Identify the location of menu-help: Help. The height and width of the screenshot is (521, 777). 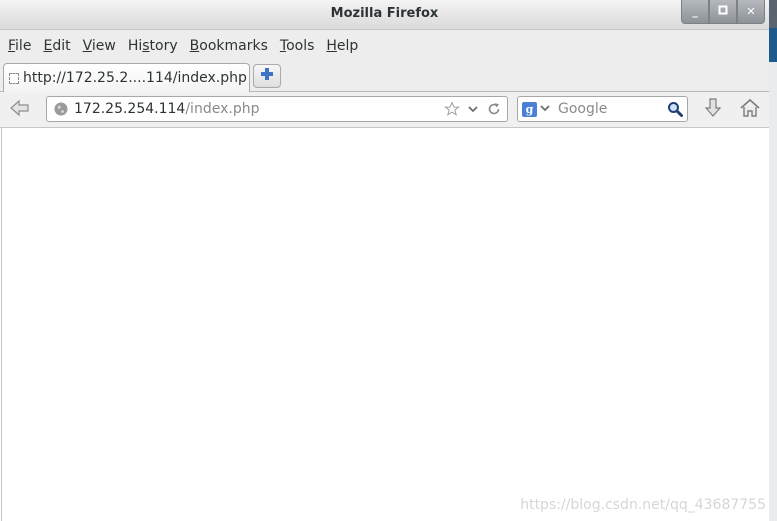
(342, 46).